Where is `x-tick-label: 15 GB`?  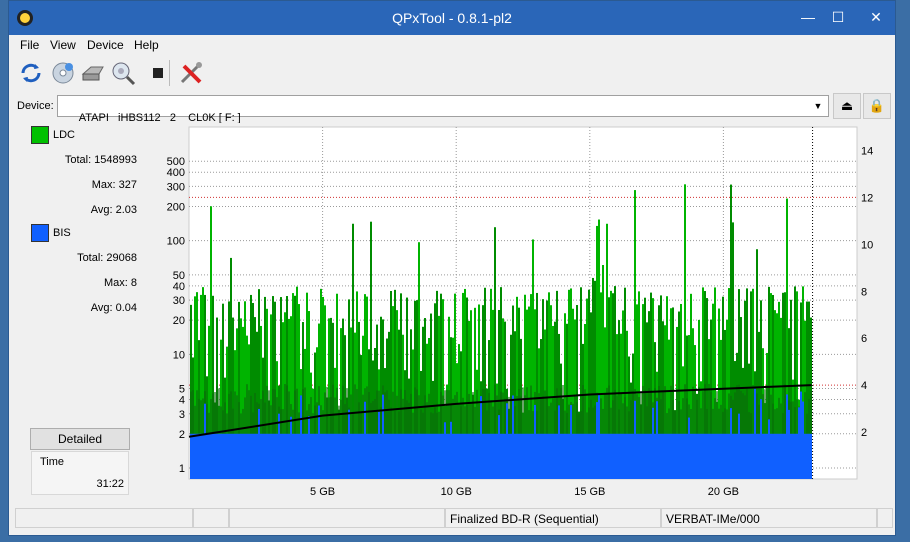
x-tick-label: 15 GB is located at coordinates (589, 492).